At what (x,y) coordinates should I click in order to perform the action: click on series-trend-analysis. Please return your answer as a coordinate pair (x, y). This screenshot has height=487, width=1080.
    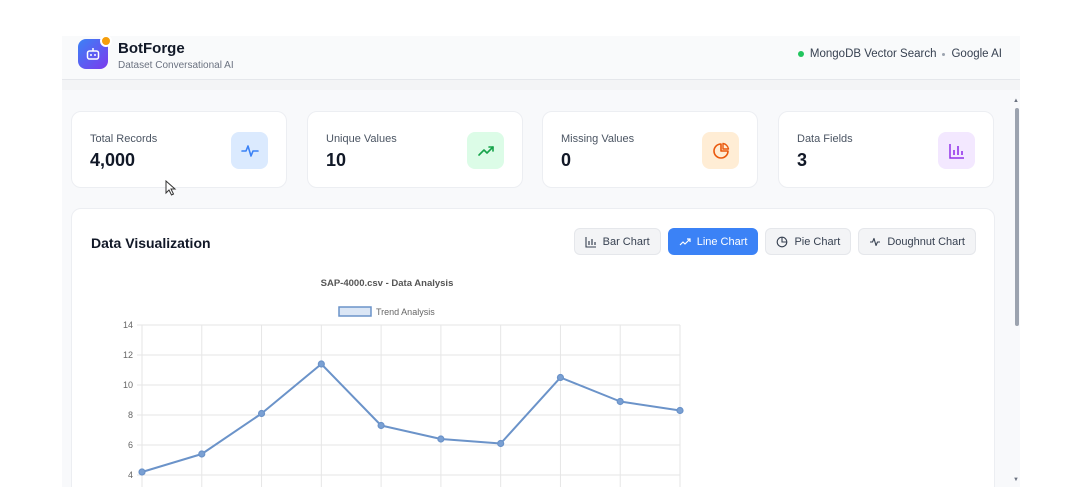
    Looking at the image, I should click on (411, 418).